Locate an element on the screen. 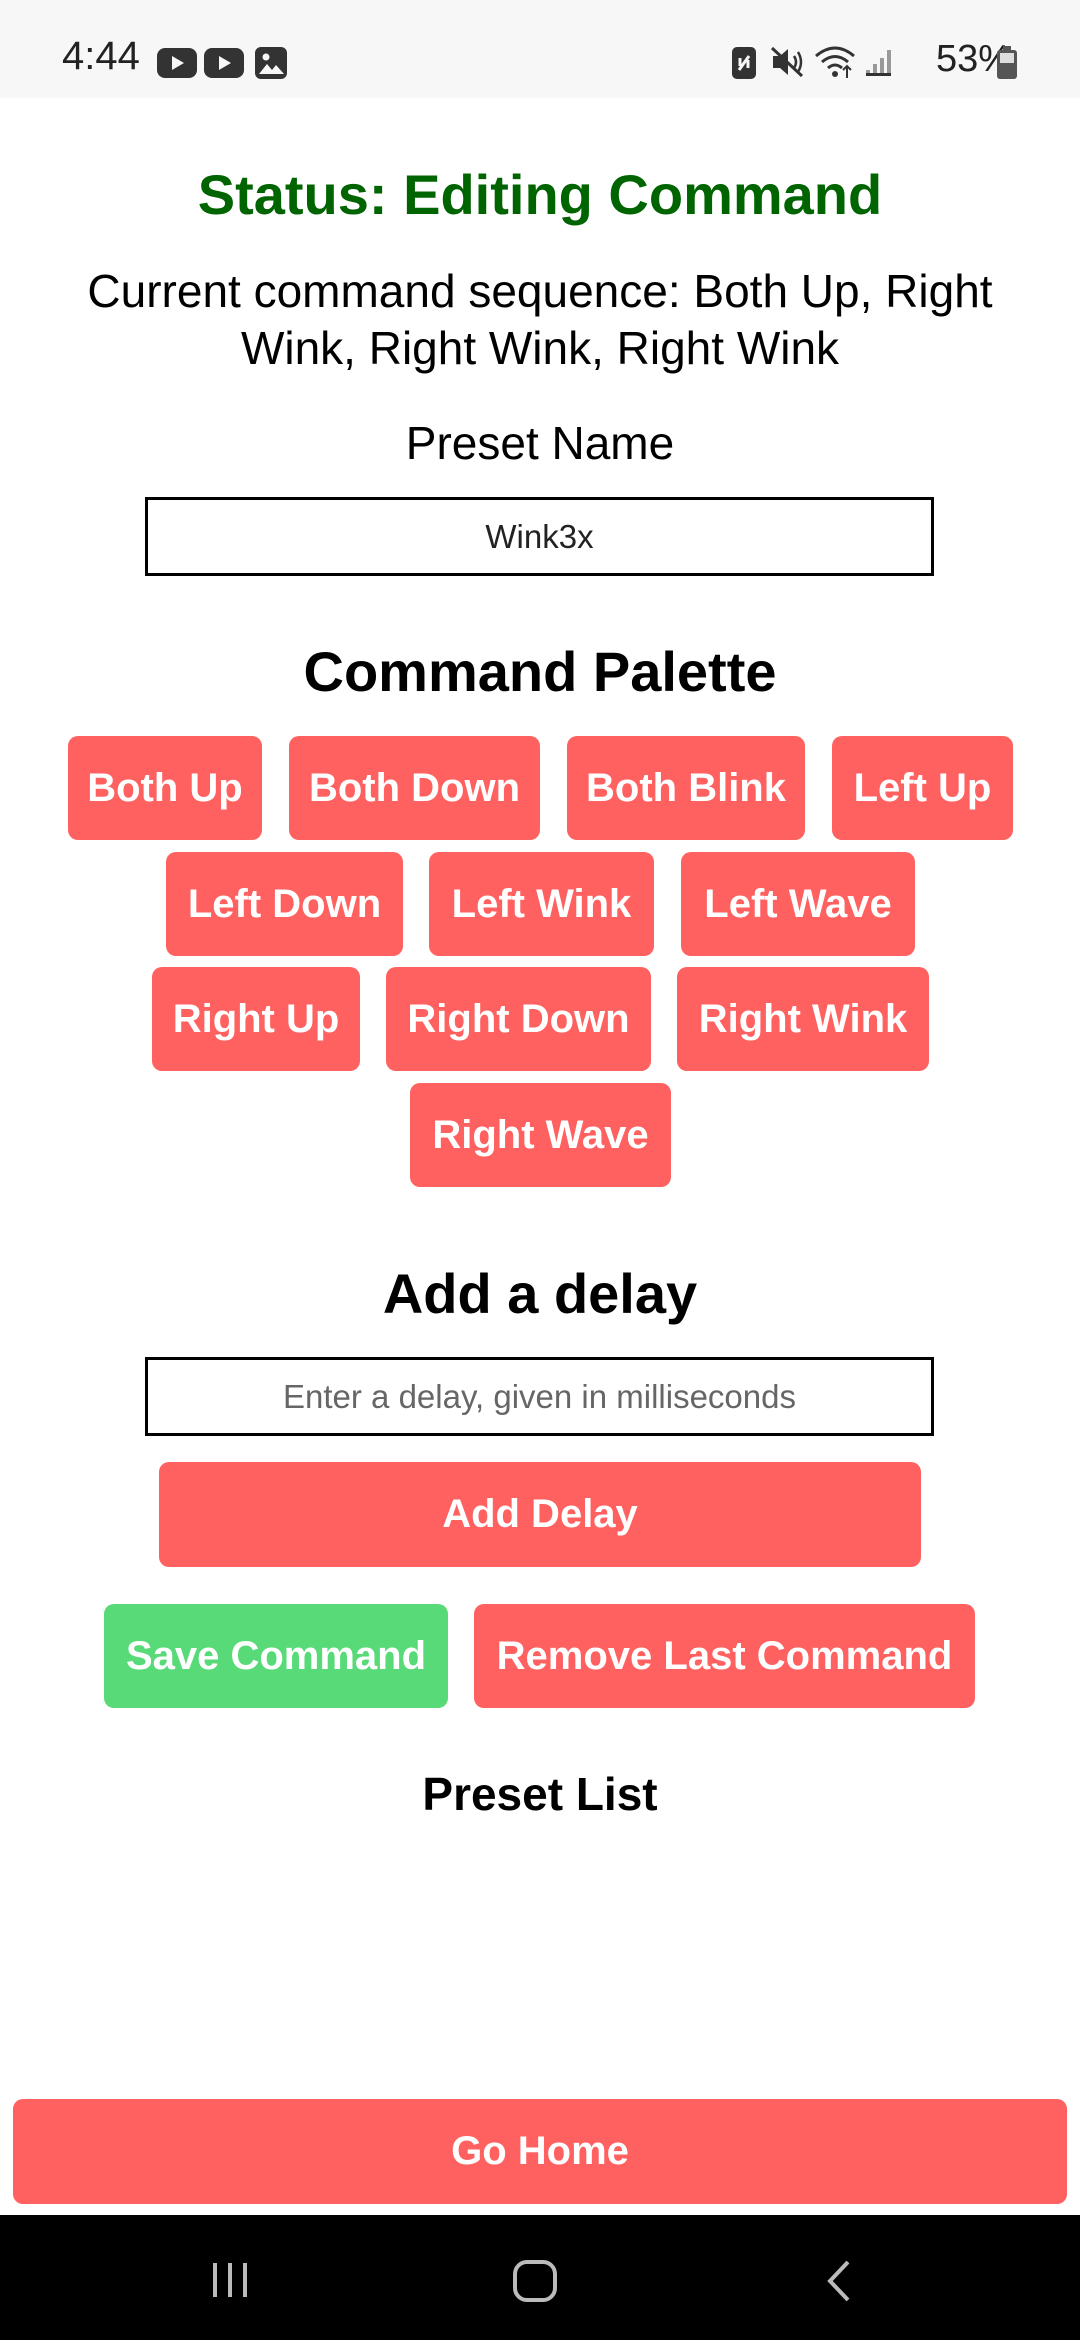 The height and width of the screenshot is (2340, 1080). nfc-icon is located at coordinates (744, 63).